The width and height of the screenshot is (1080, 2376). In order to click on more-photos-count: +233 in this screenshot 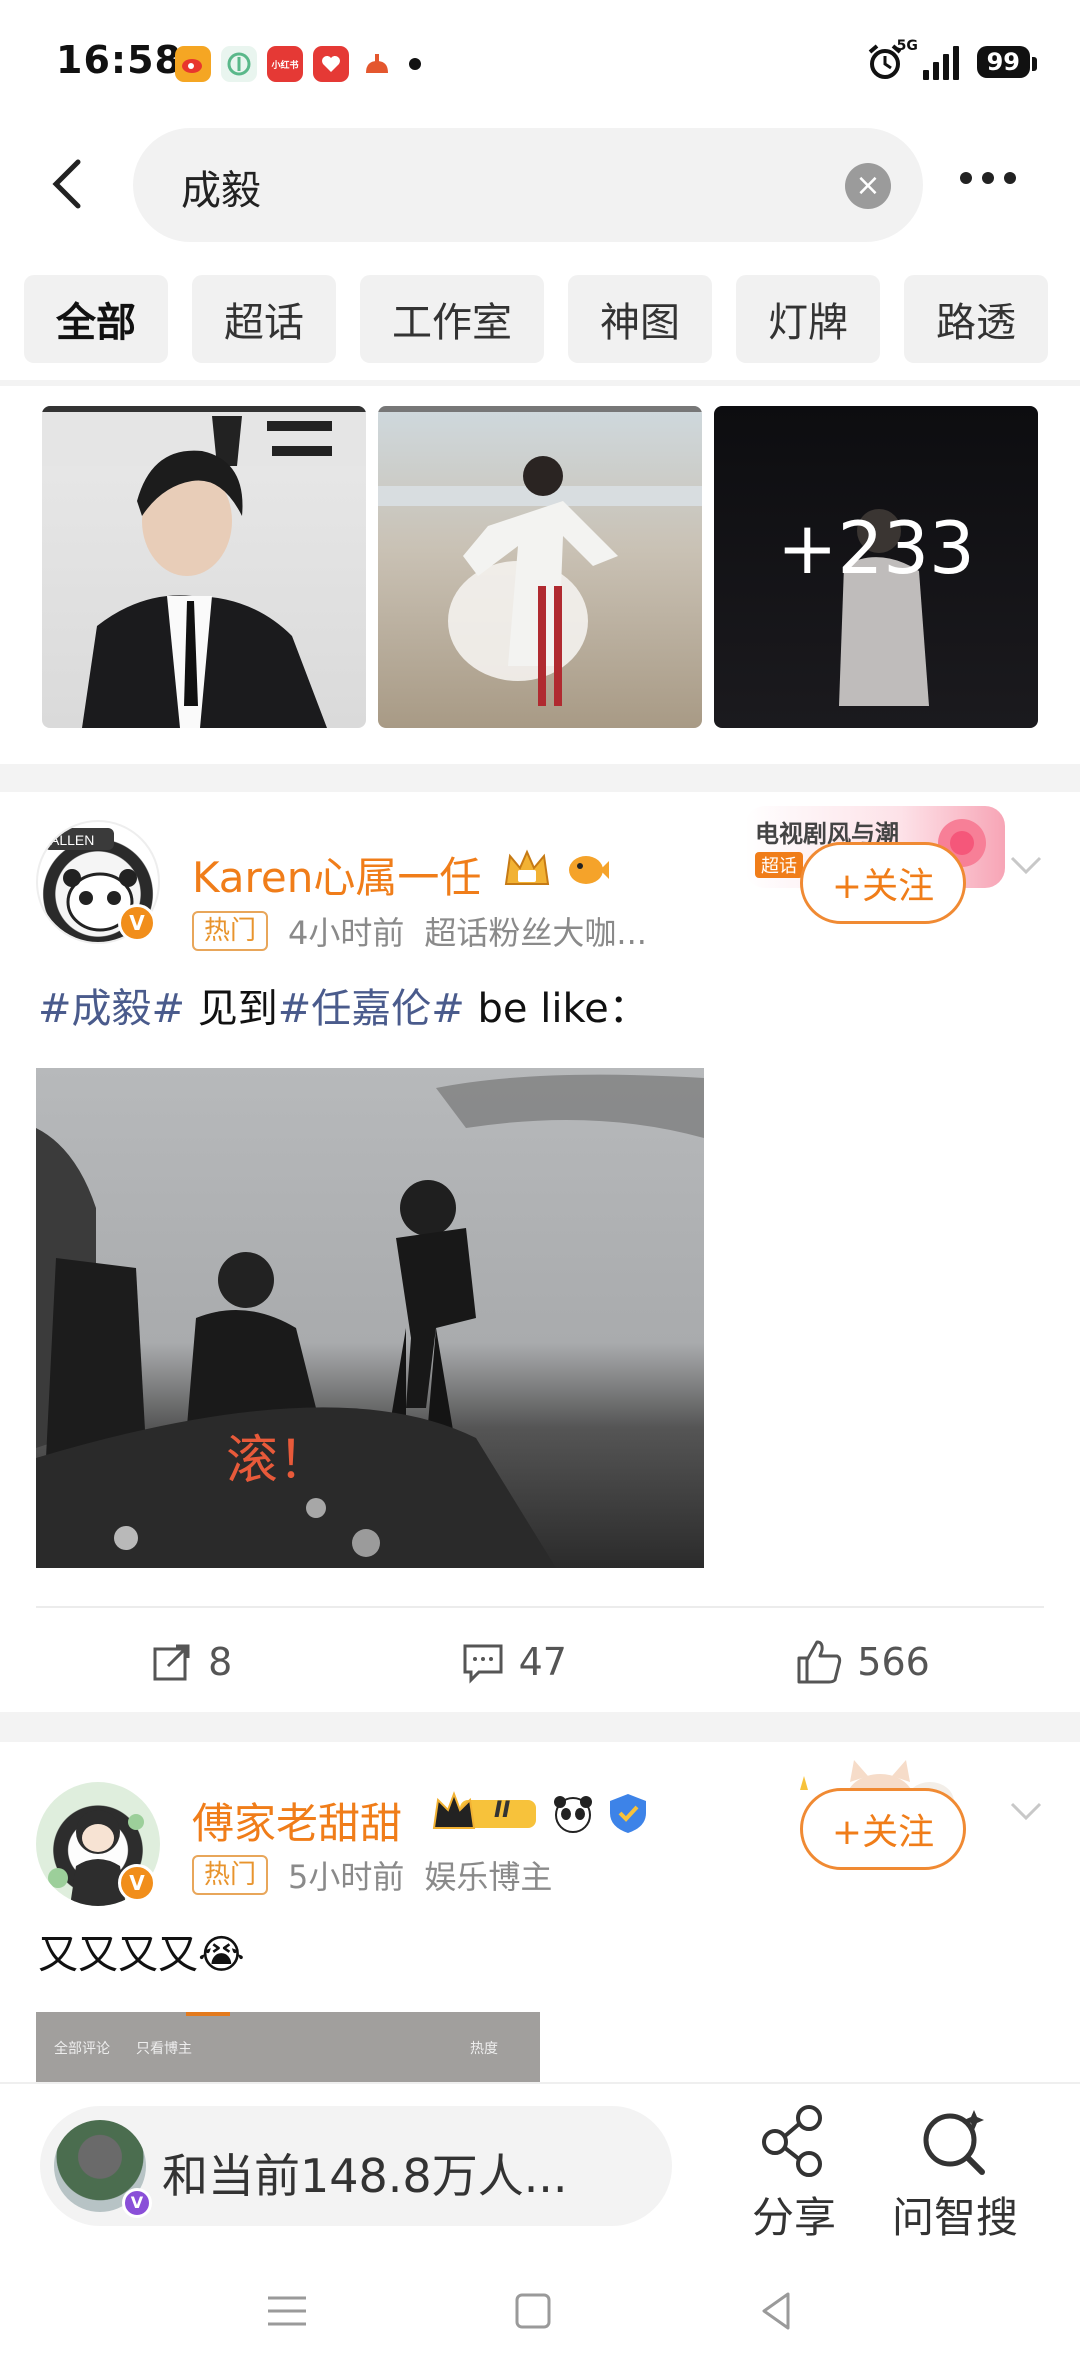, I will do `click(876, 548)`.